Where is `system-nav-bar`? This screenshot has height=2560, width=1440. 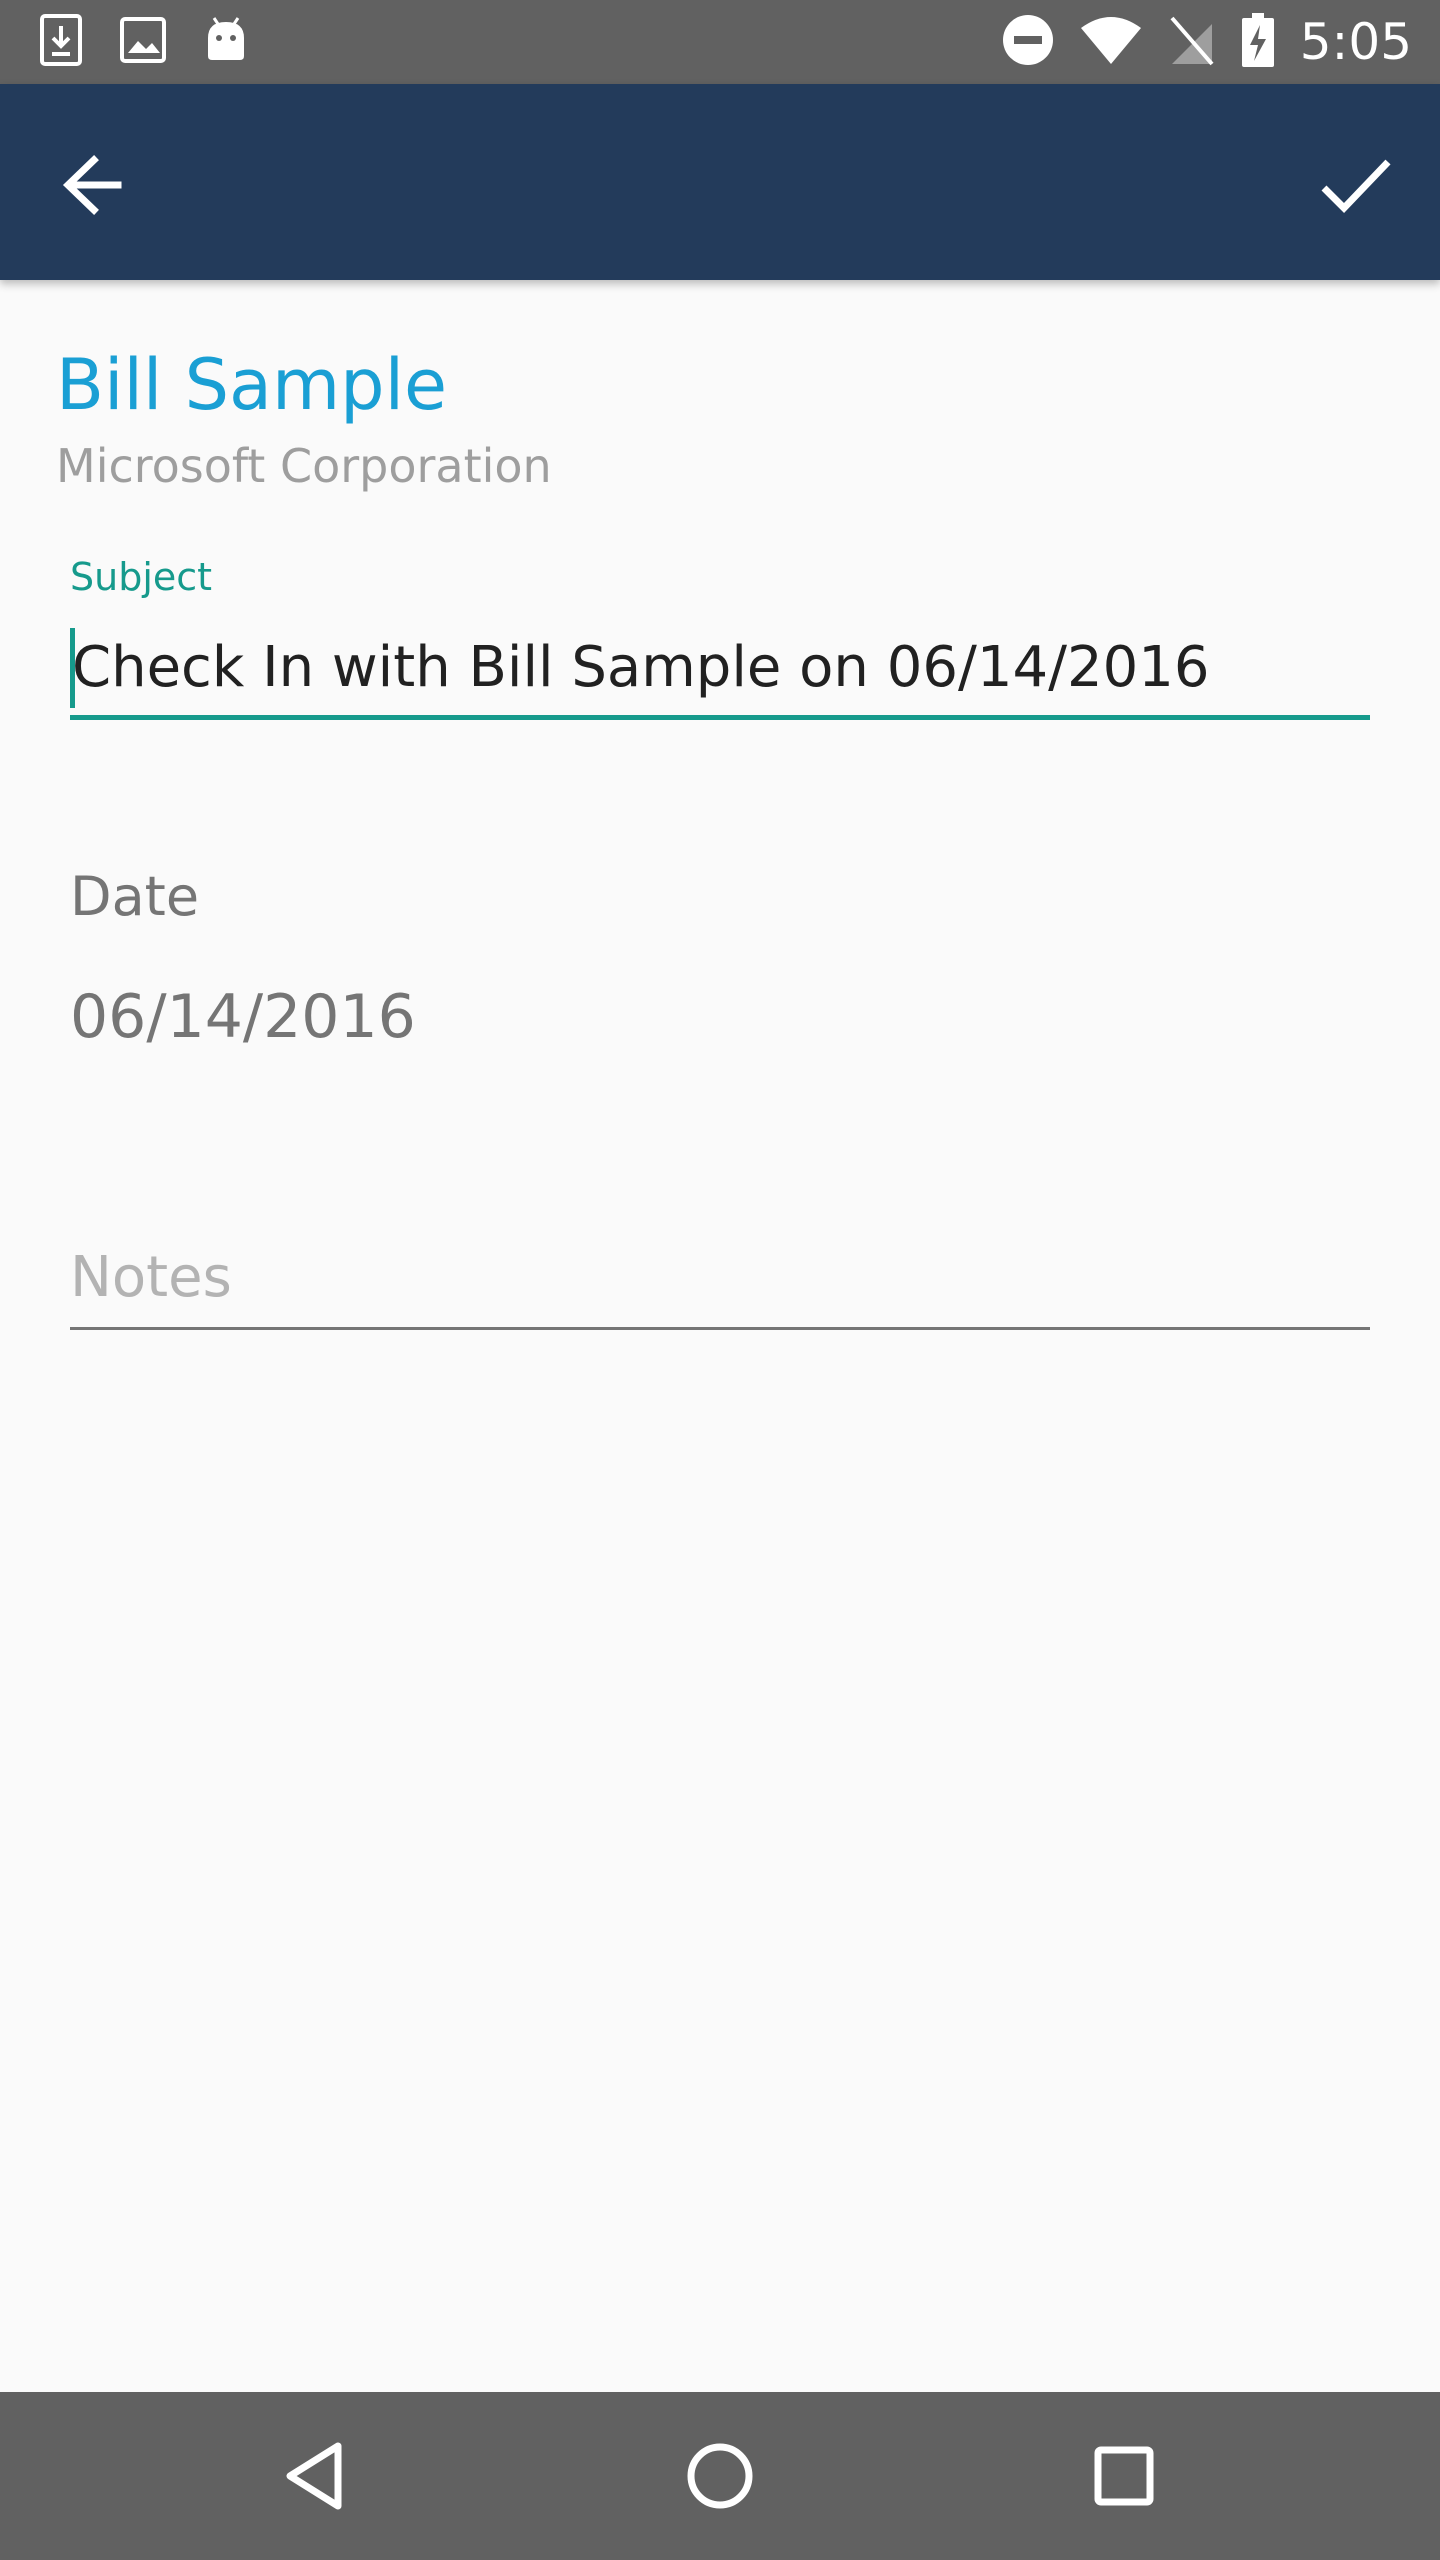 system-nav-bar is located at coordinates (720, 2476).